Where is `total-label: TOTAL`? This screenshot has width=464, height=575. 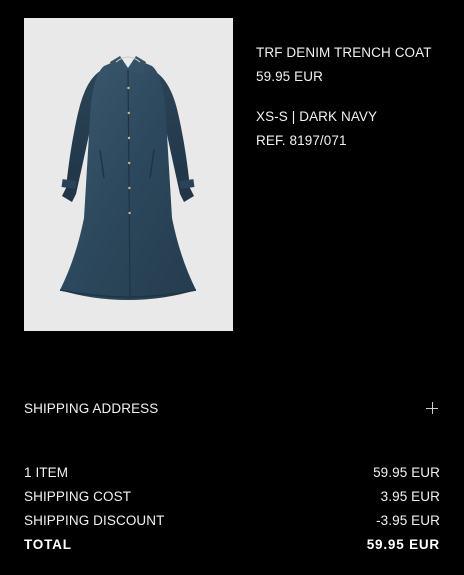 total-label: TOTAL is located at coordinates (48, 544).